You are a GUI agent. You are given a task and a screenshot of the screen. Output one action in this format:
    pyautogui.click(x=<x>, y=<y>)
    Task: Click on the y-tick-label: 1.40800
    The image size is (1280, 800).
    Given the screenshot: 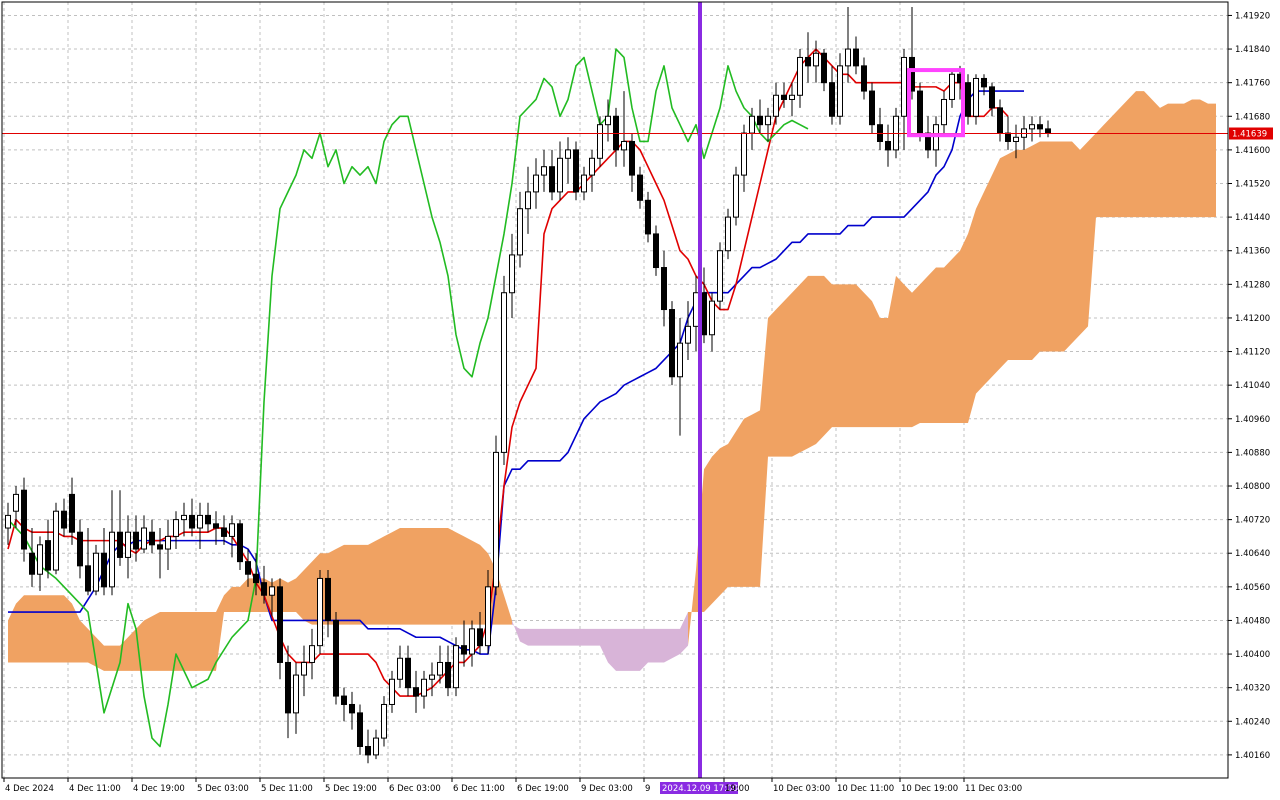 What is the action you would take?
    pyautogui.click(x=1252, y=487)
    